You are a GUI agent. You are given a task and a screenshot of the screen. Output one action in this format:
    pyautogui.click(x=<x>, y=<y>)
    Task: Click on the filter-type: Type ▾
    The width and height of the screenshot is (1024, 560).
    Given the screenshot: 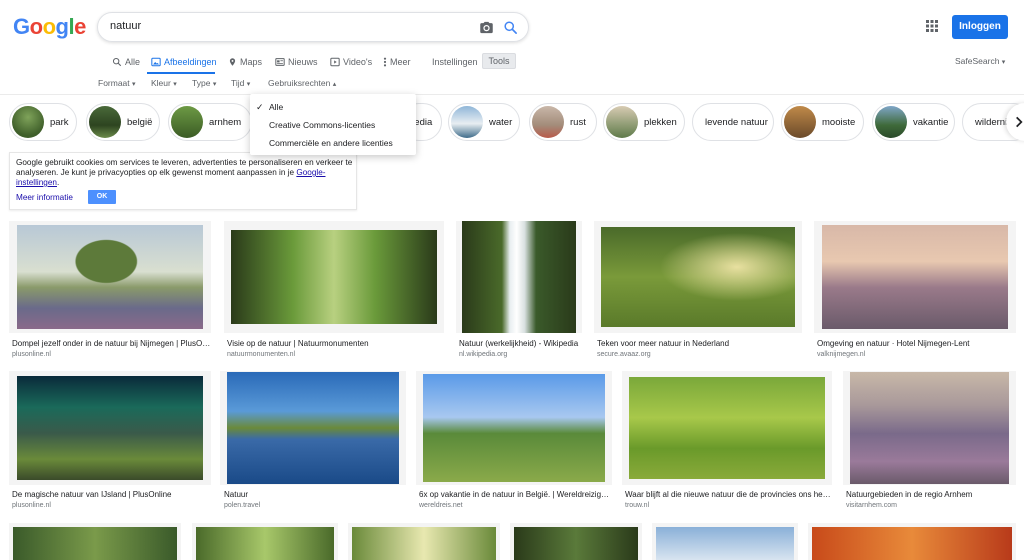 What is the action you would take?
    pyautogui.click(x=204, y=83)
    